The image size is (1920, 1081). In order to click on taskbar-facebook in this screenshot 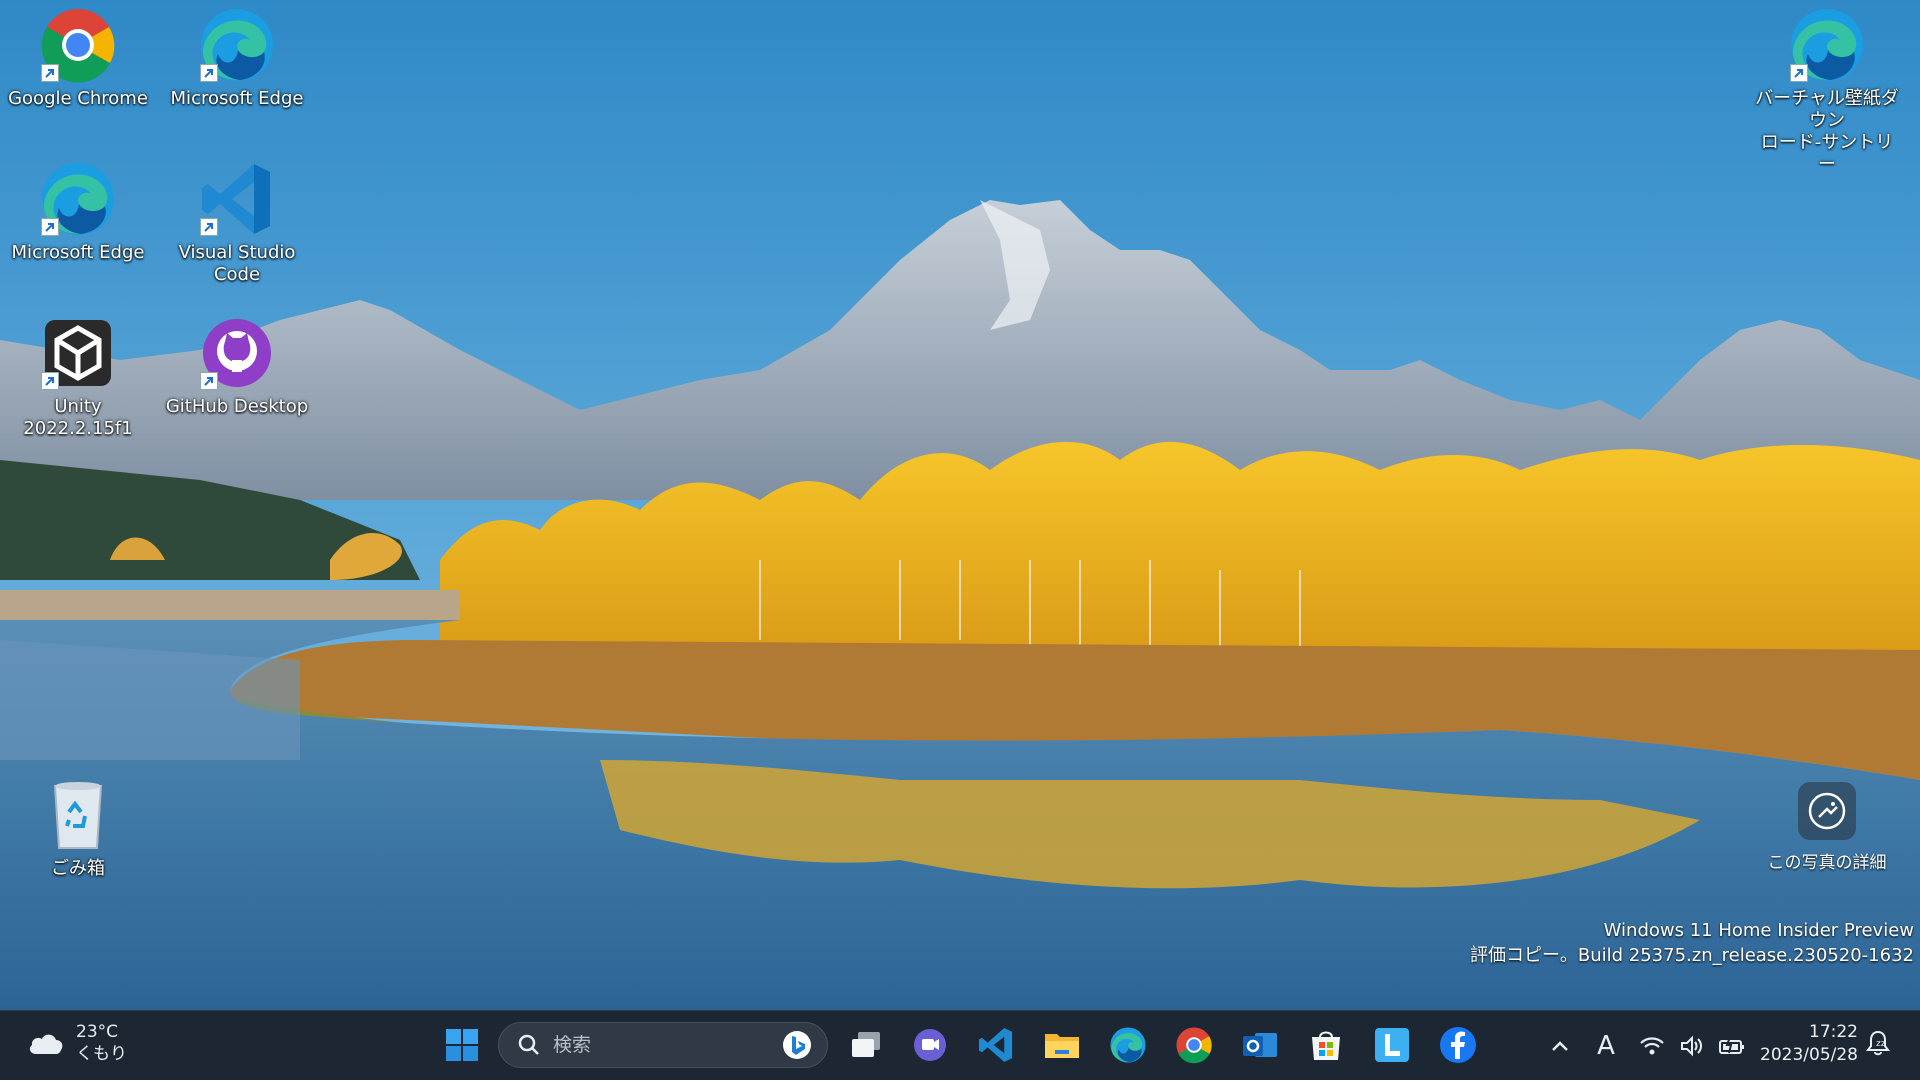, I will do `click(1458, 1045)`.